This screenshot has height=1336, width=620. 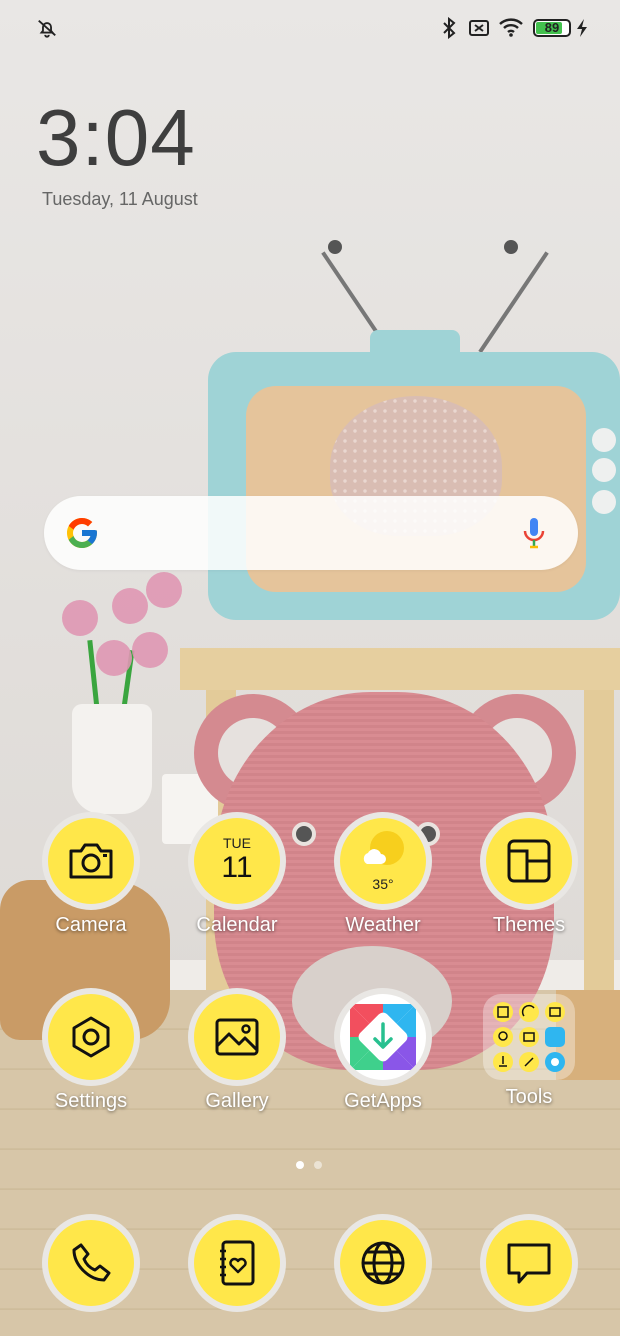 I want to click on app-tools-folder: Tools, so click(x=529, y=1048).